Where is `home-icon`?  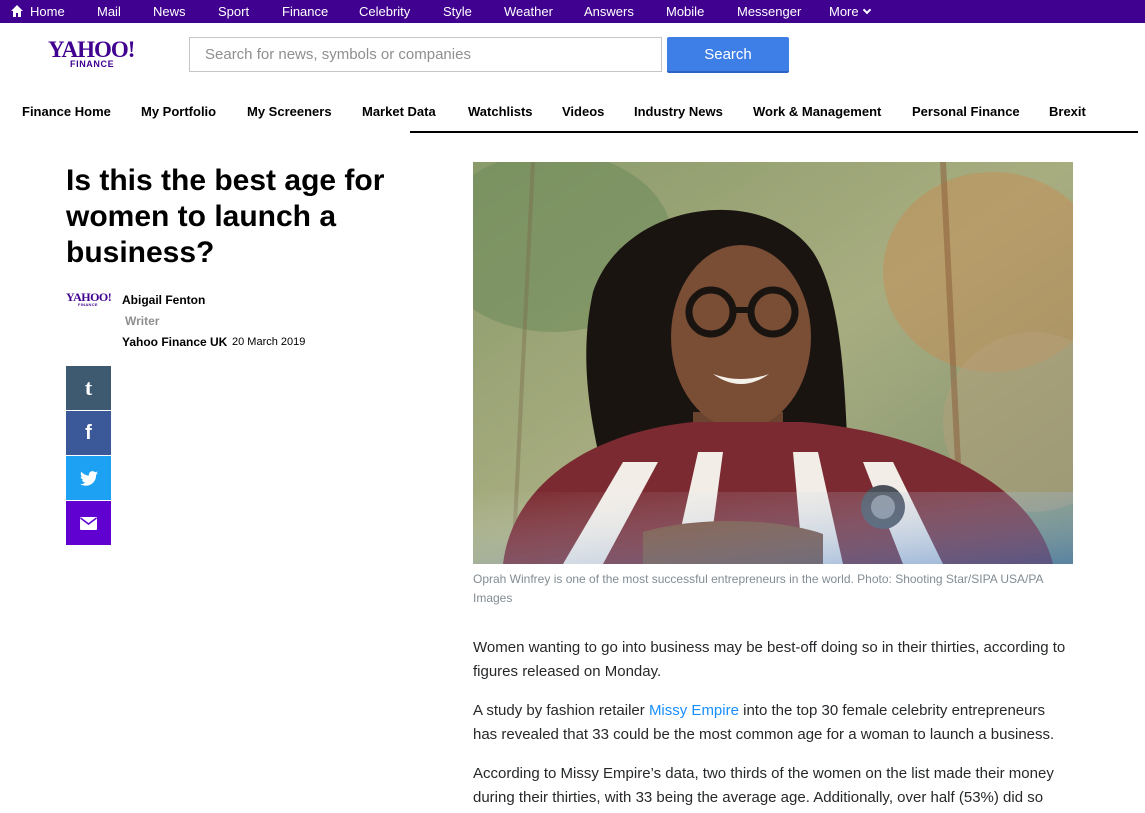 home-icon is located at coordinates (17, 11).